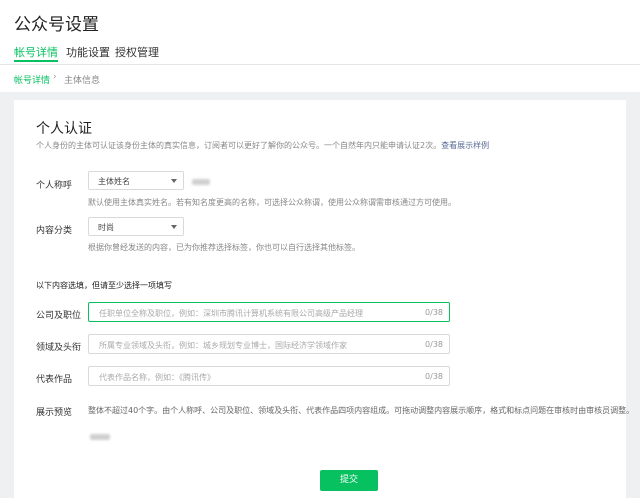  Describe the element at coordinates (465, 145) in the screenshot. I see `view-example-link: 查看展示样例` at that location.